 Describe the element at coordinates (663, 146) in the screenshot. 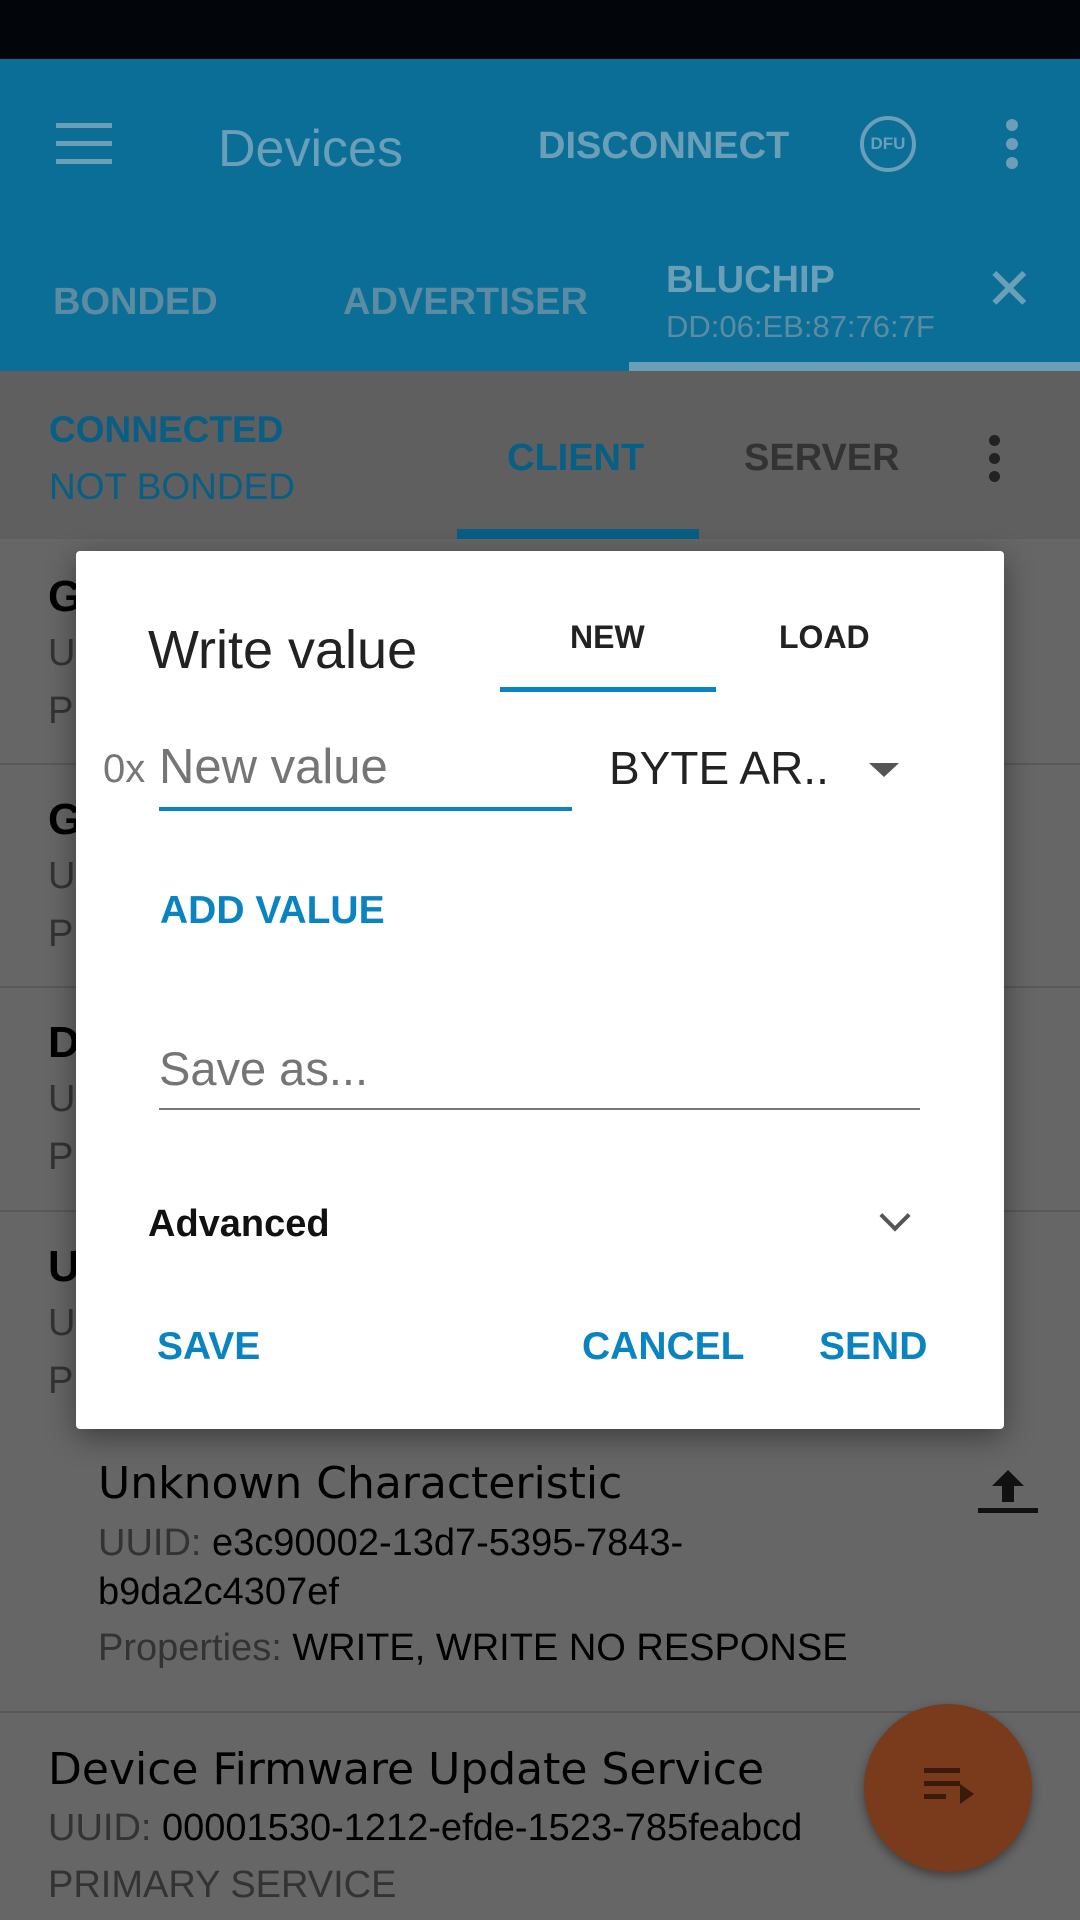

I see `disconnect-button: DISCONNECT` at that location.